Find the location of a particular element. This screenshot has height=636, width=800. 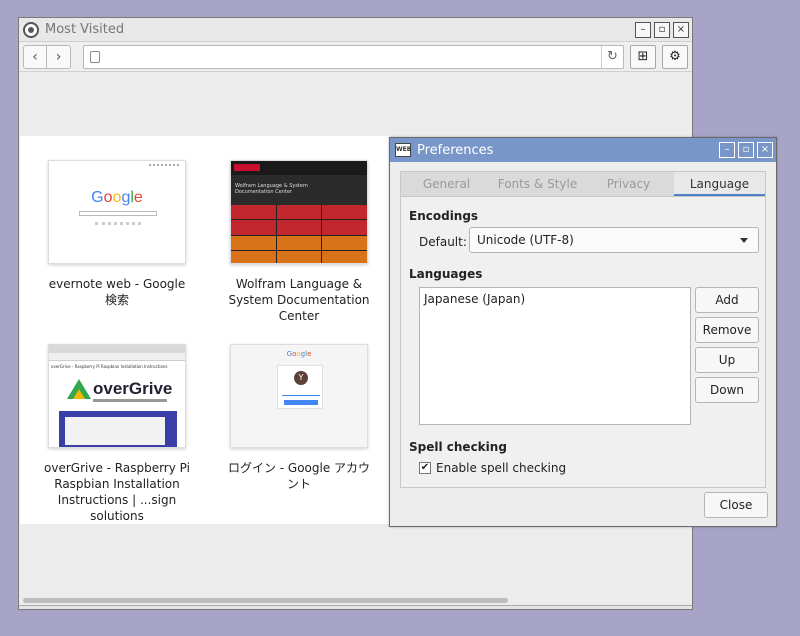

horizontal-scrollbar is located at coordinates (265, 600).